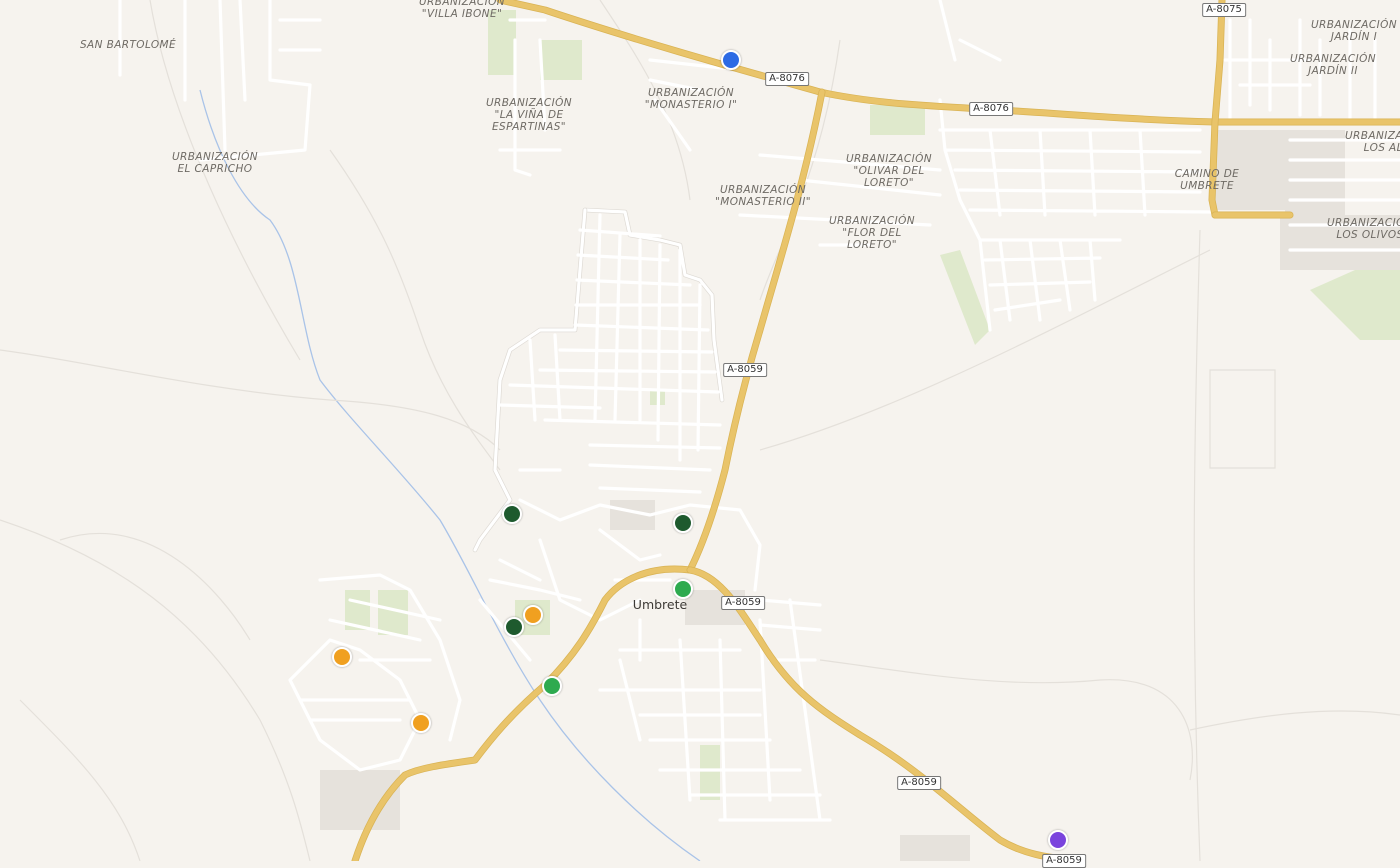 This screenshot has height=868, width=1400. What do you see at coordinates (889, 171) in the screenshot?
I see `label-olivar-del-loreto: URBANIZACIÓN "OLIVAR DEL LORETO"` at bounding box center [889, 171].